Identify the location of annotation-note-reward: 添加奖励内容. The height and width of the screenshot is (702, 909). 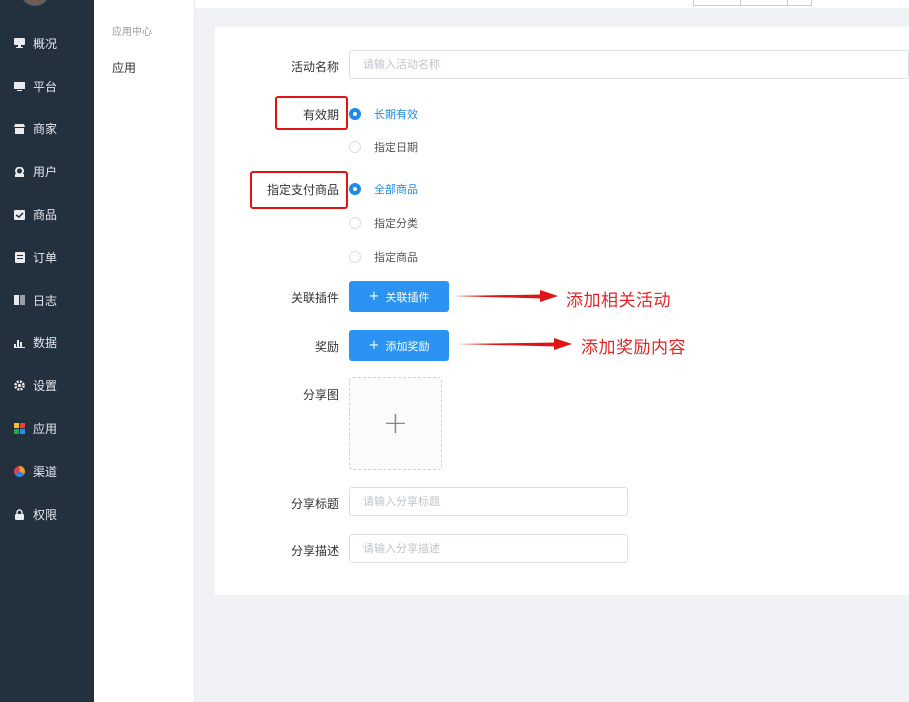
(633, 348).